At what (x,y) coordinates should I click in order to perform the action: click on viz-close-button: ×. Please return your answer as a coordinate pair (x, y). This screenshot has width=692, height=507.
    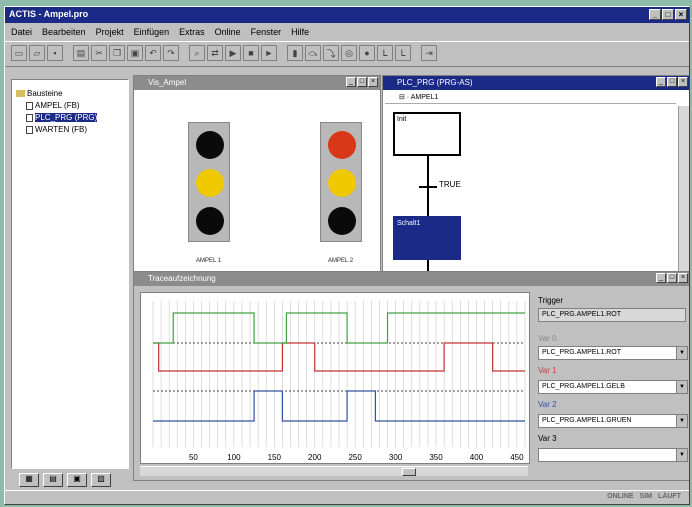
    Looking at the image, I should click on (373, 82).